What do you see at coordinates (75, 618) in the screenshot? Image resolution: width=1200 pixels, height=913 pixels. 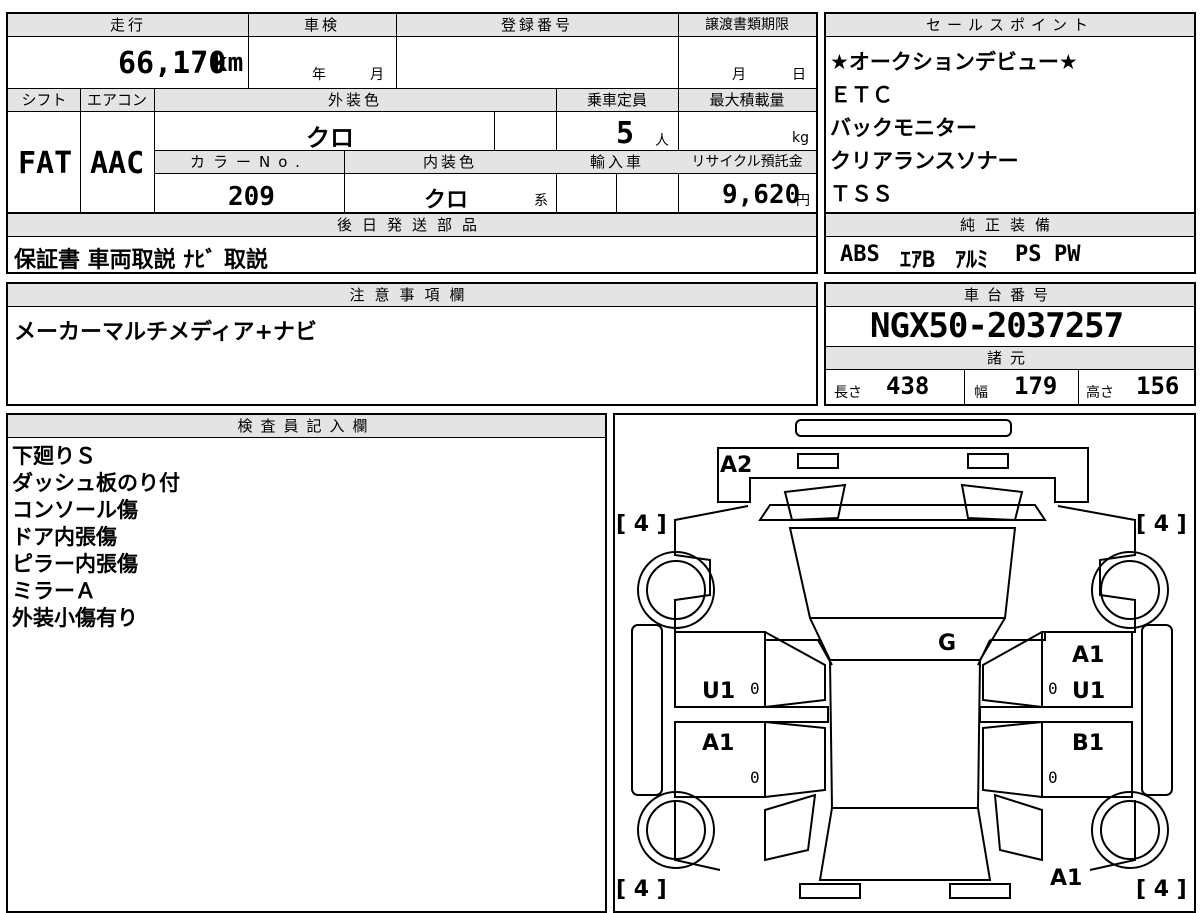 I see `inspector-line: 外装小傷有り` at bounding box center [75, 618].